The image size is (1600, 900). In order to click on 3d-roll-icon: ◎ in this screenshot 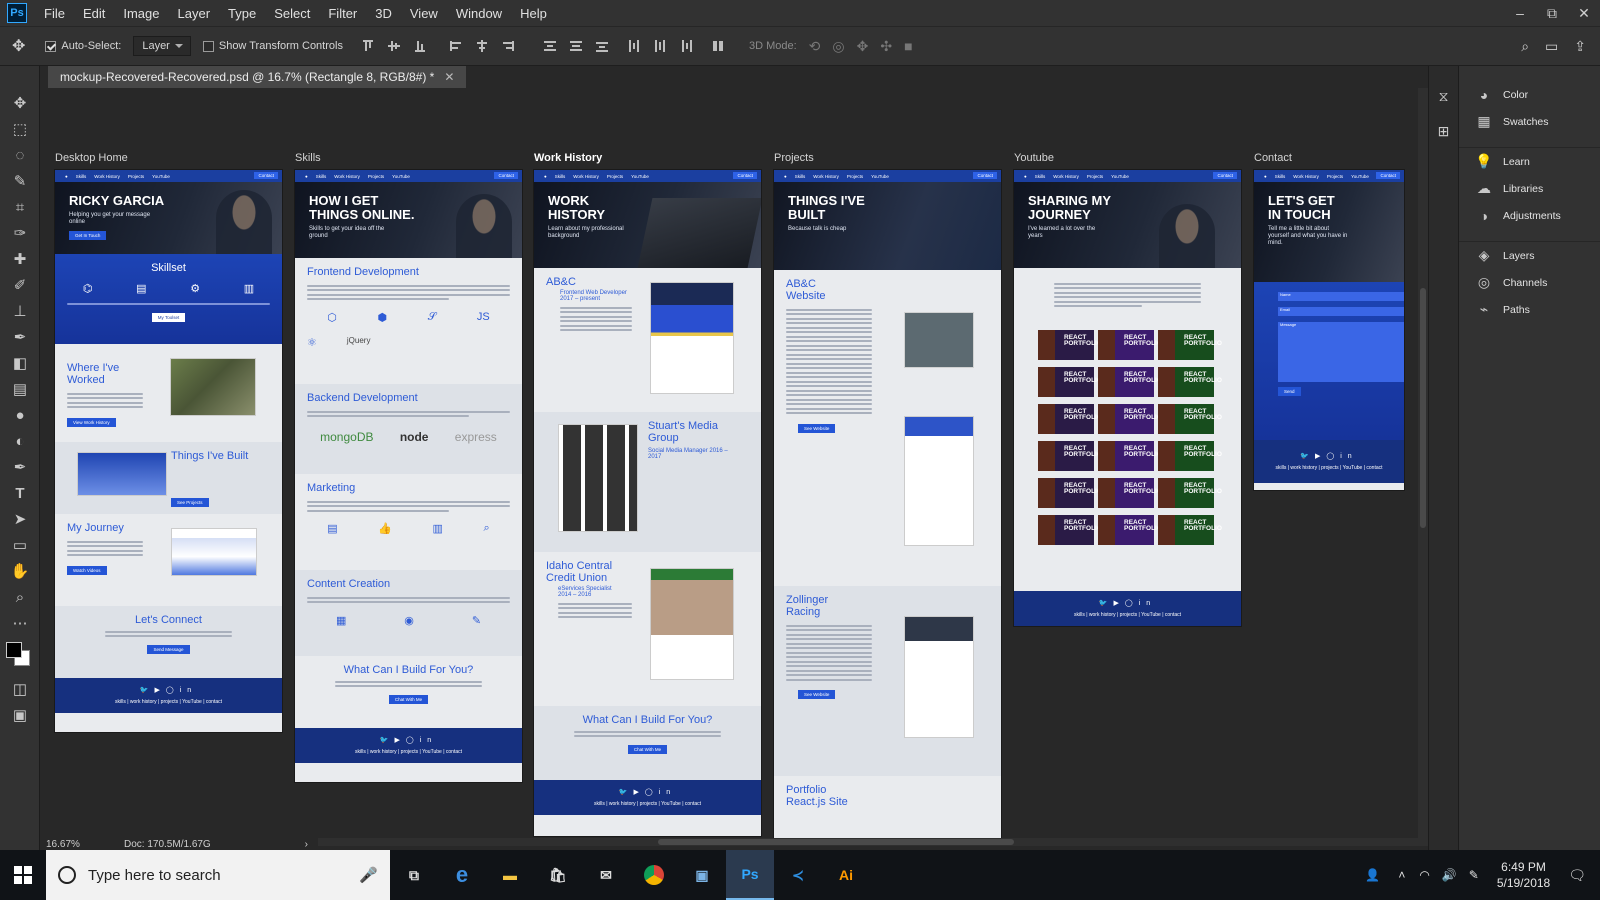, I will do `click(838, 46)`.